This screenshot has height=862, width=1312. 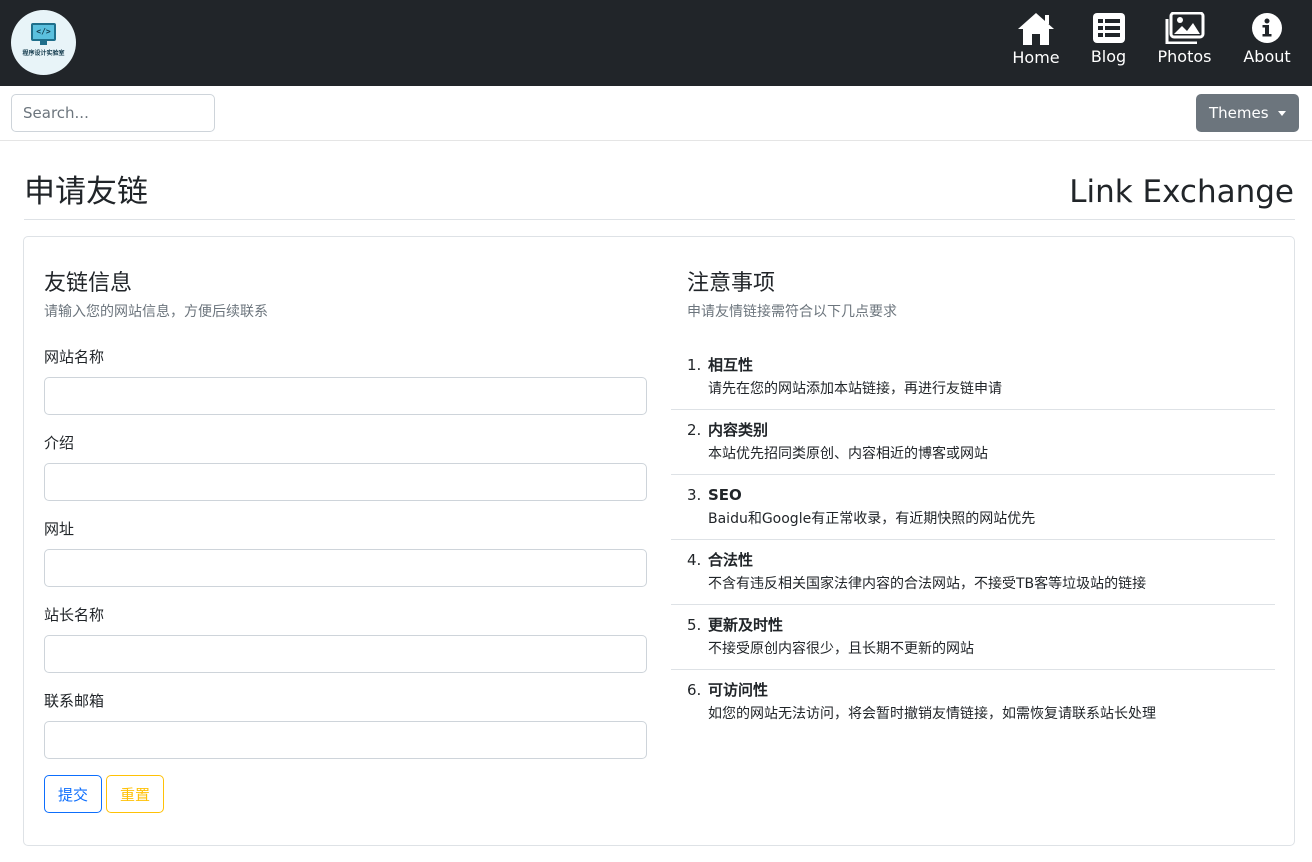 What do you see at coordinates (792, 312) in the screenshot?
I see `notes-subtitle: 申请友情链接需符合以下几点要求` at bounding box center [792, 312].